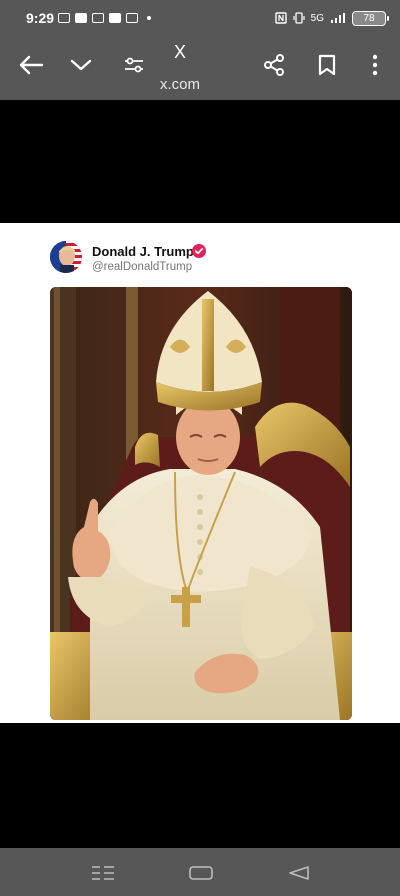 The image size is (400, 896). Describe the element at coordinates (149, 18) in the screenshot. I see `more-notifications-dot-icon` at that location.